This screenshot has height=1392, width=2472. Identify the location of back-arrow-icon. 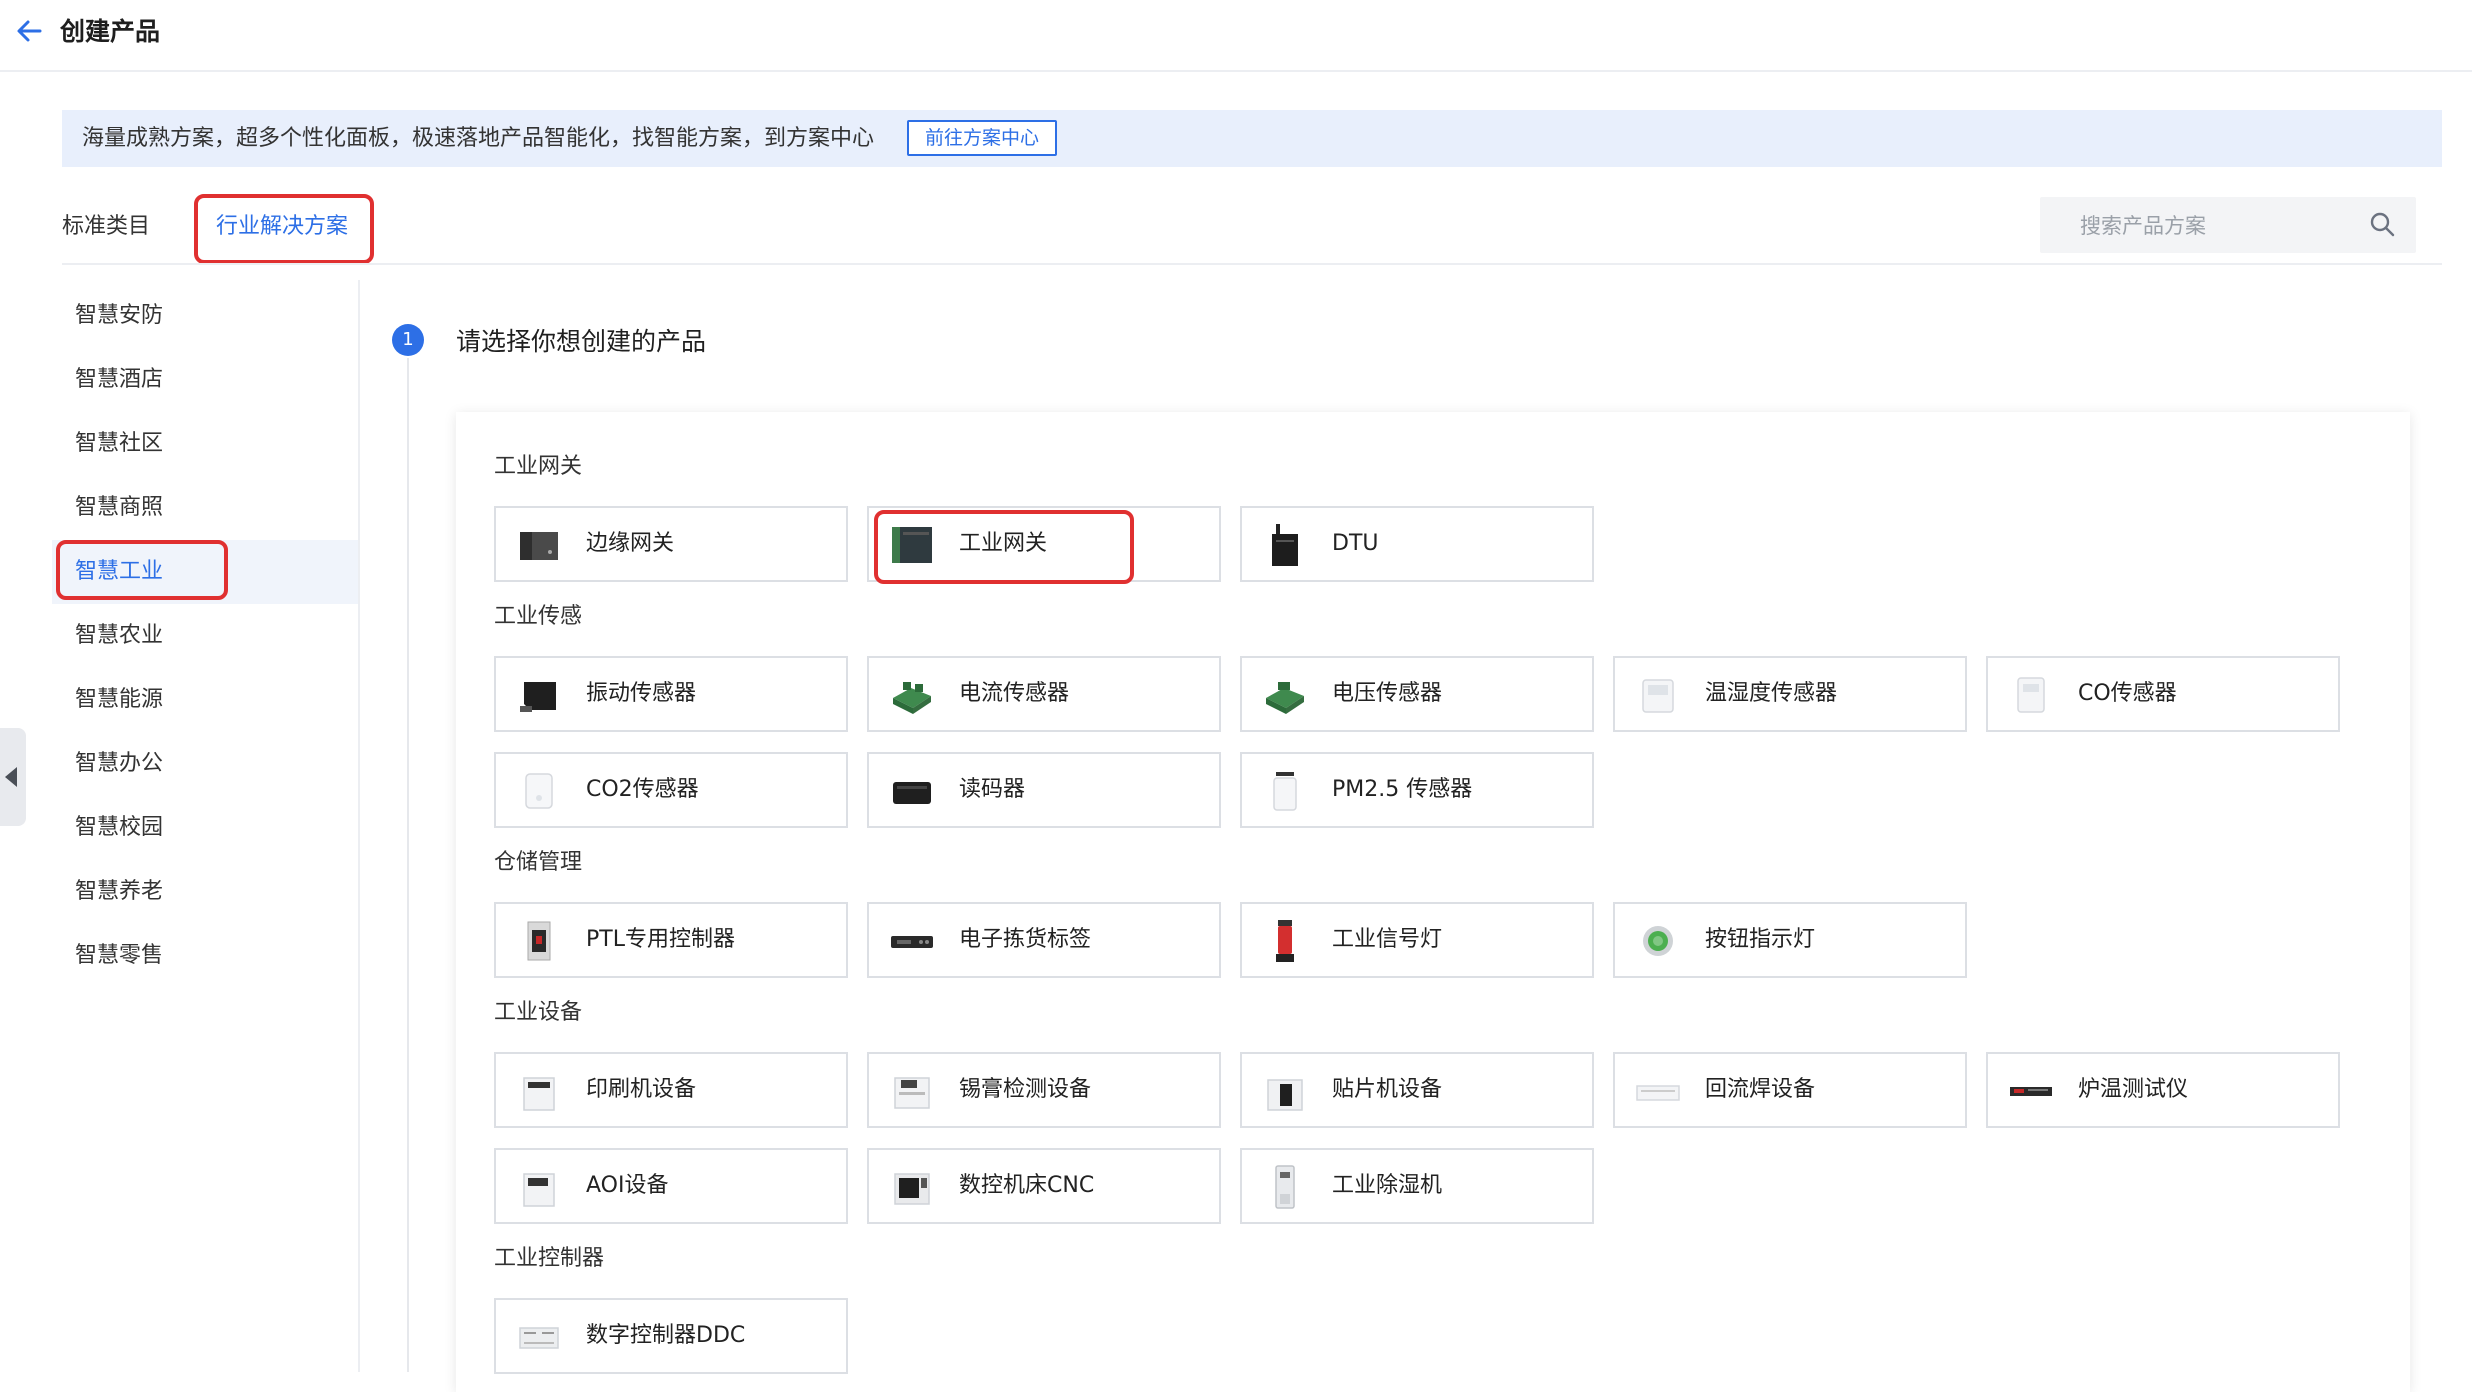
(29, 31).